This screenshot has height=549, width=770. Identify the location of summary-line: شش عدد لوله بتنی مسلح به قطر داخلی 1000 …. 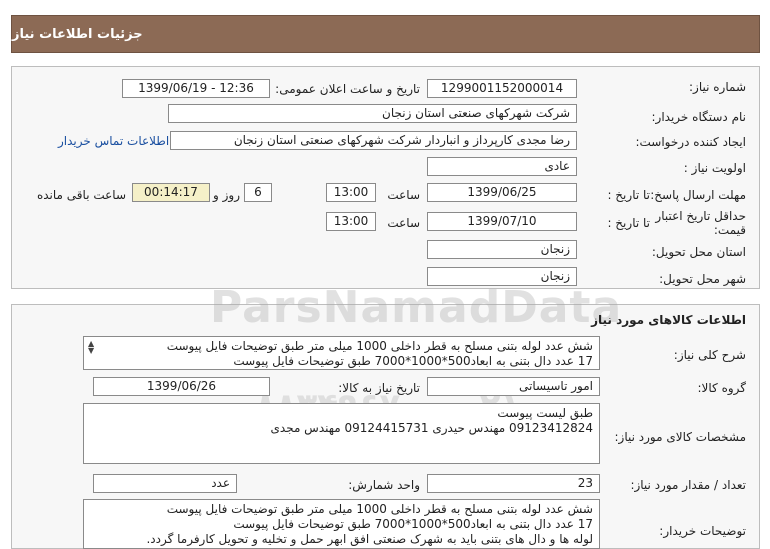
(379, 346).